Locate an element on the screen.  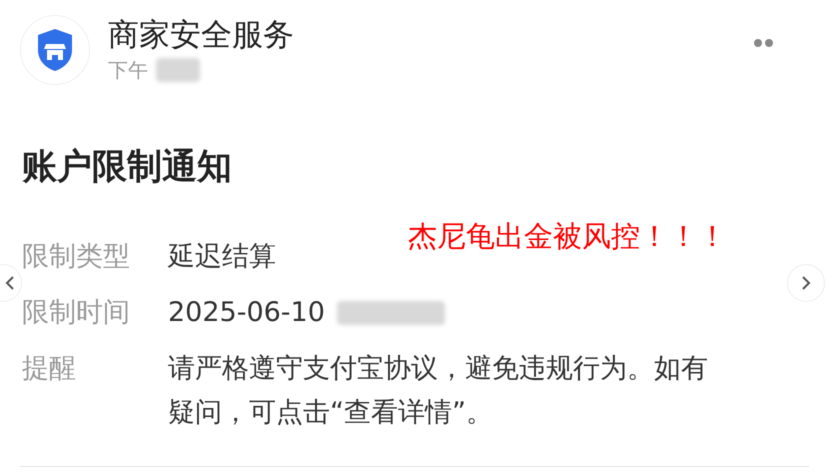
chevron-left-icon is located at coordinates (10, 283).